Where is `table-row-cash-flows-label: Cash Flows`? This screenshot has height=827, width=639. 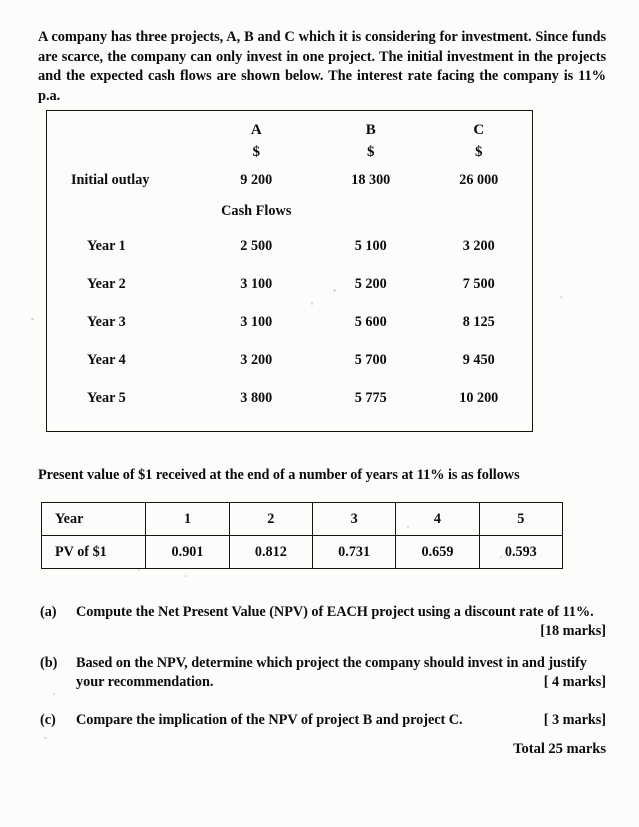
table-row-cash-flows-label: Cash Flows is located at coordinates (289, 211).